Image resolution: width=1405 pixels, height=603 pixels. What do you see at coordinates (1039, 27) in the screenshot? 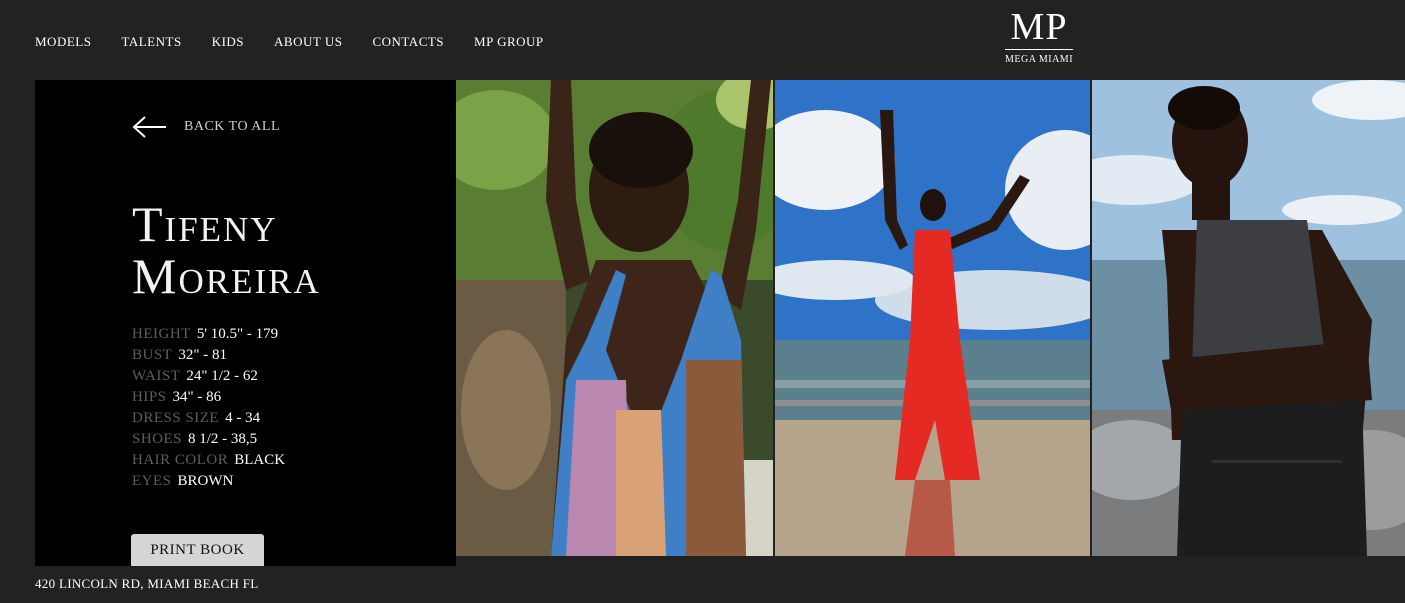
I see `logo-mark: MP` at bounding box center [1039, 27].